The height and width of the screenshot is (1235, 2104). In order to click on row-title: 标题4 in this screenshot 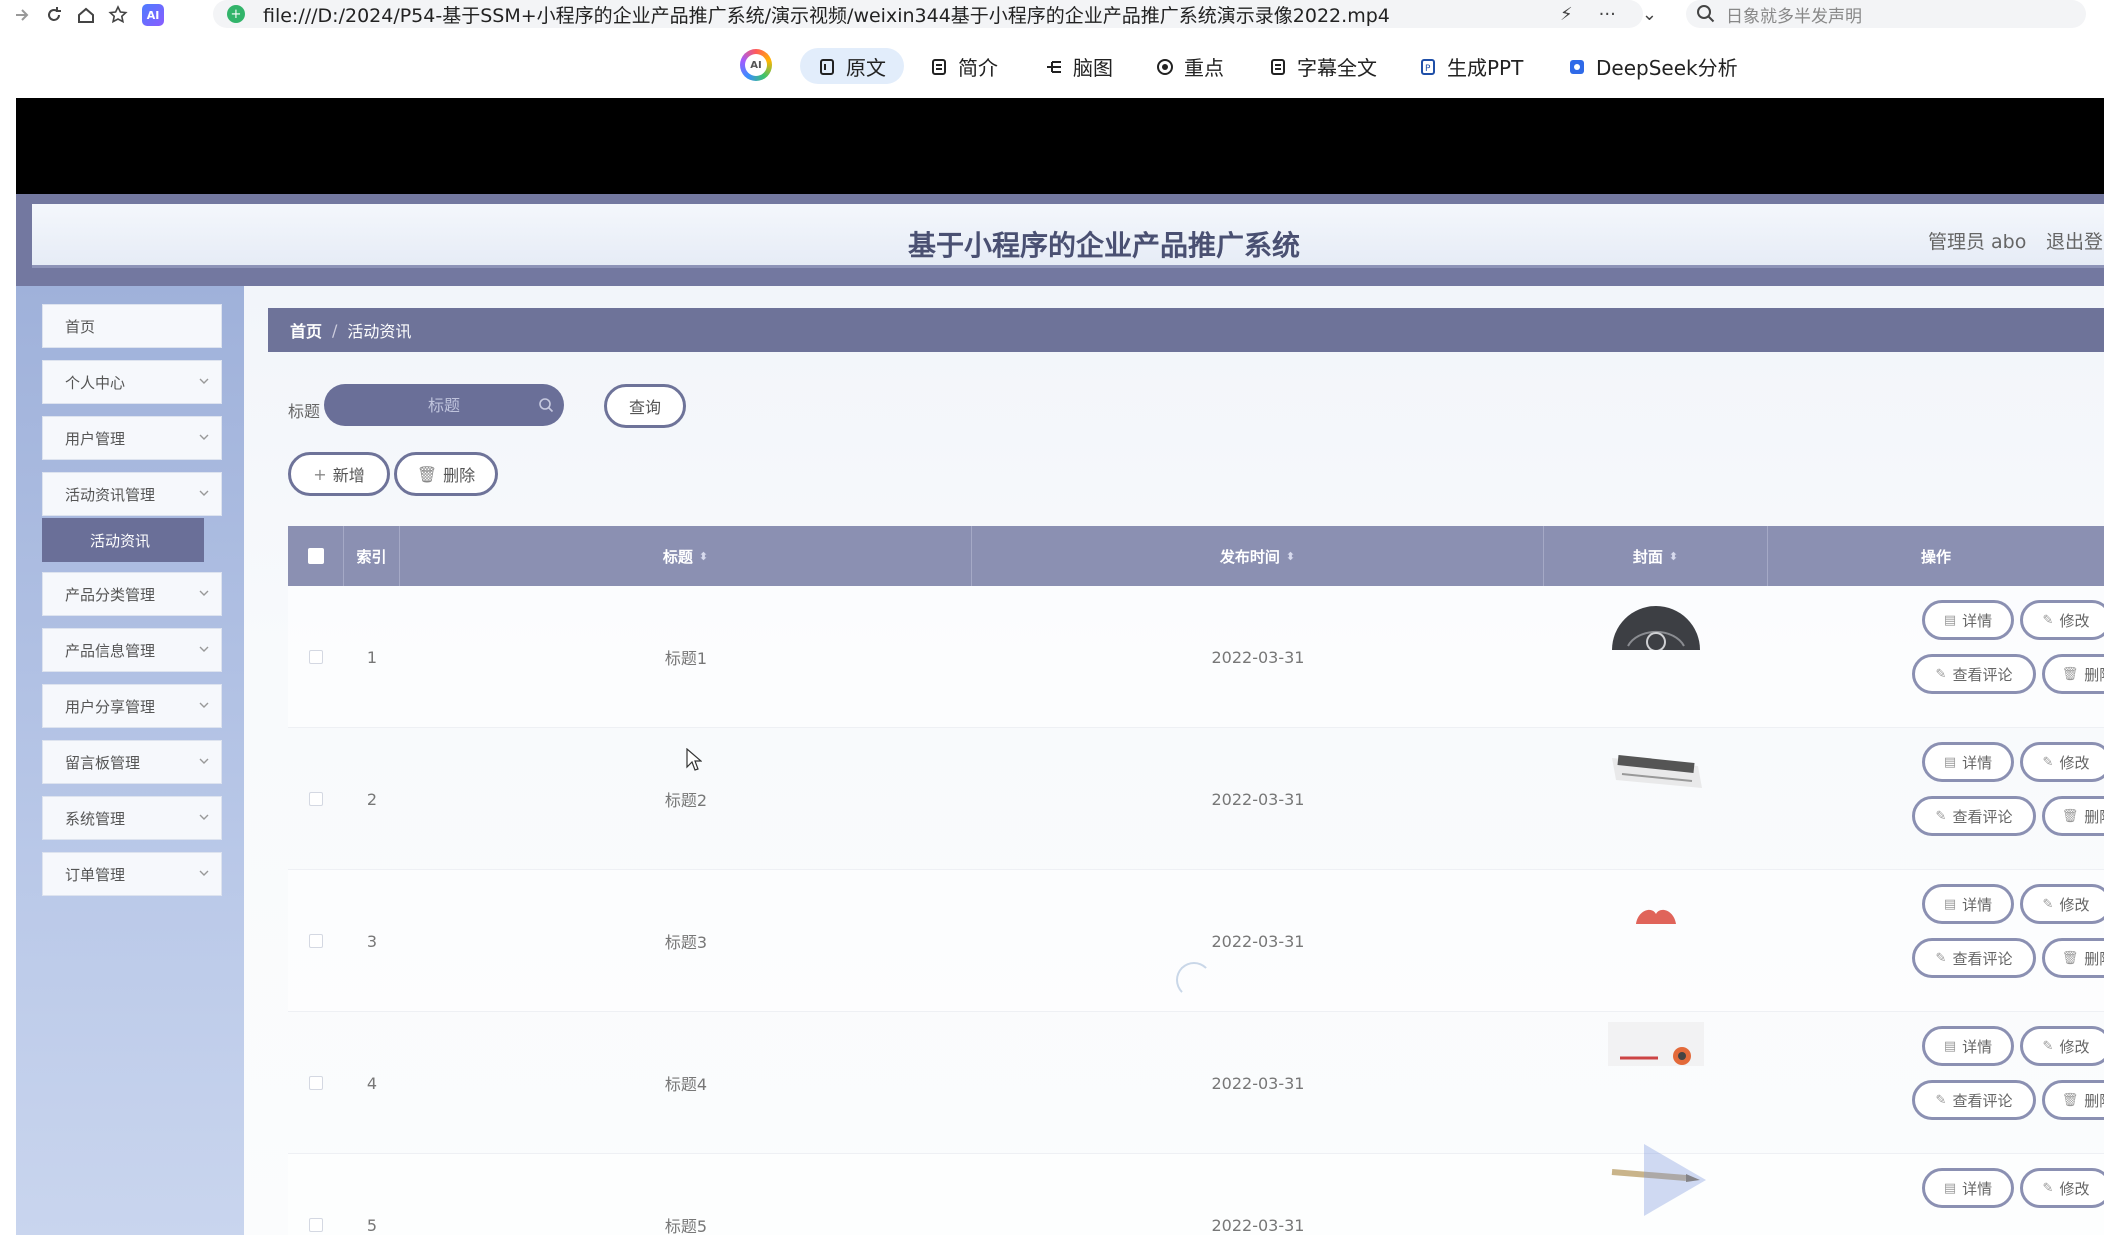, I will do `click(686, 1084)`.